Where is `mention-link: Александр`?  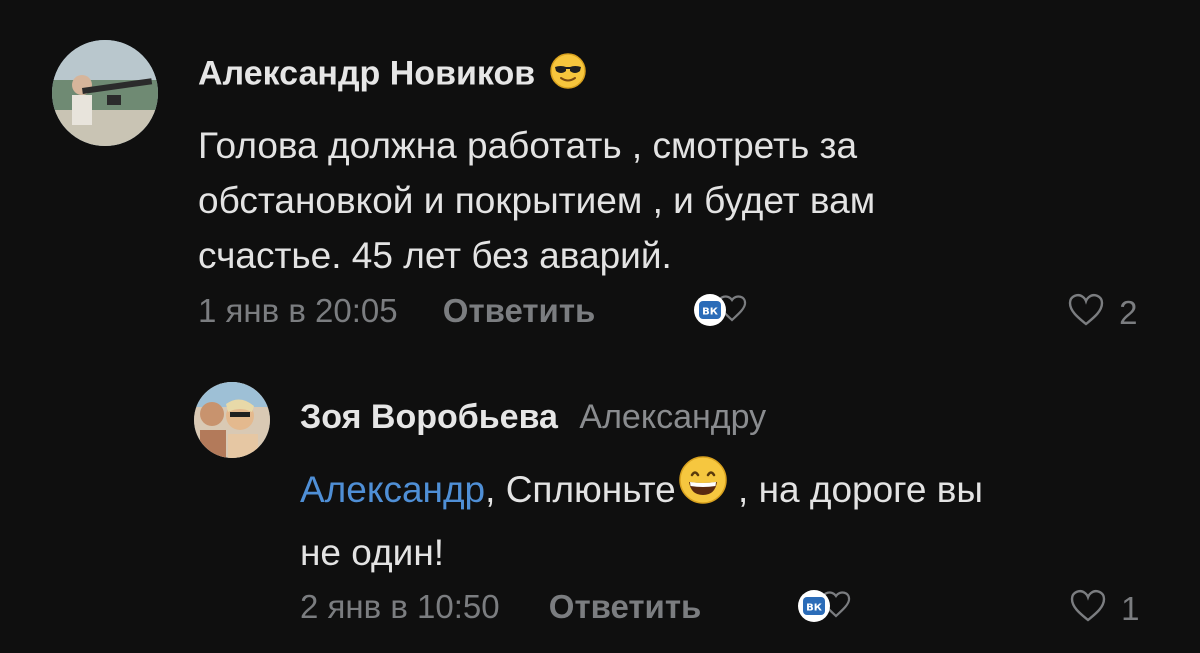 mention-link: Александр is located at coordinates (392, 489).